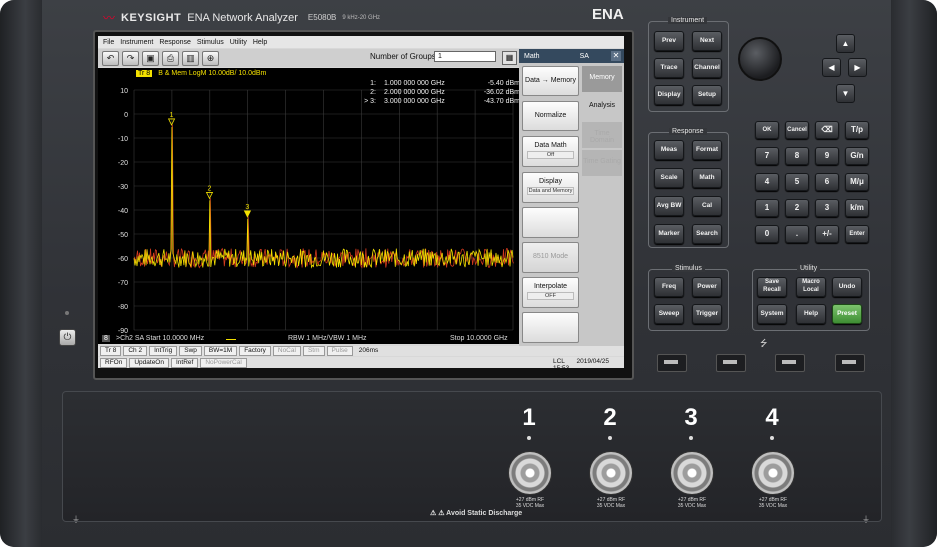 Image resolution: width=937 pixels, height=547 pixels. What do you see at coordinates (611, 473) in the screenshot?
I see `port-2-connector` at bounding box center [611, 473].